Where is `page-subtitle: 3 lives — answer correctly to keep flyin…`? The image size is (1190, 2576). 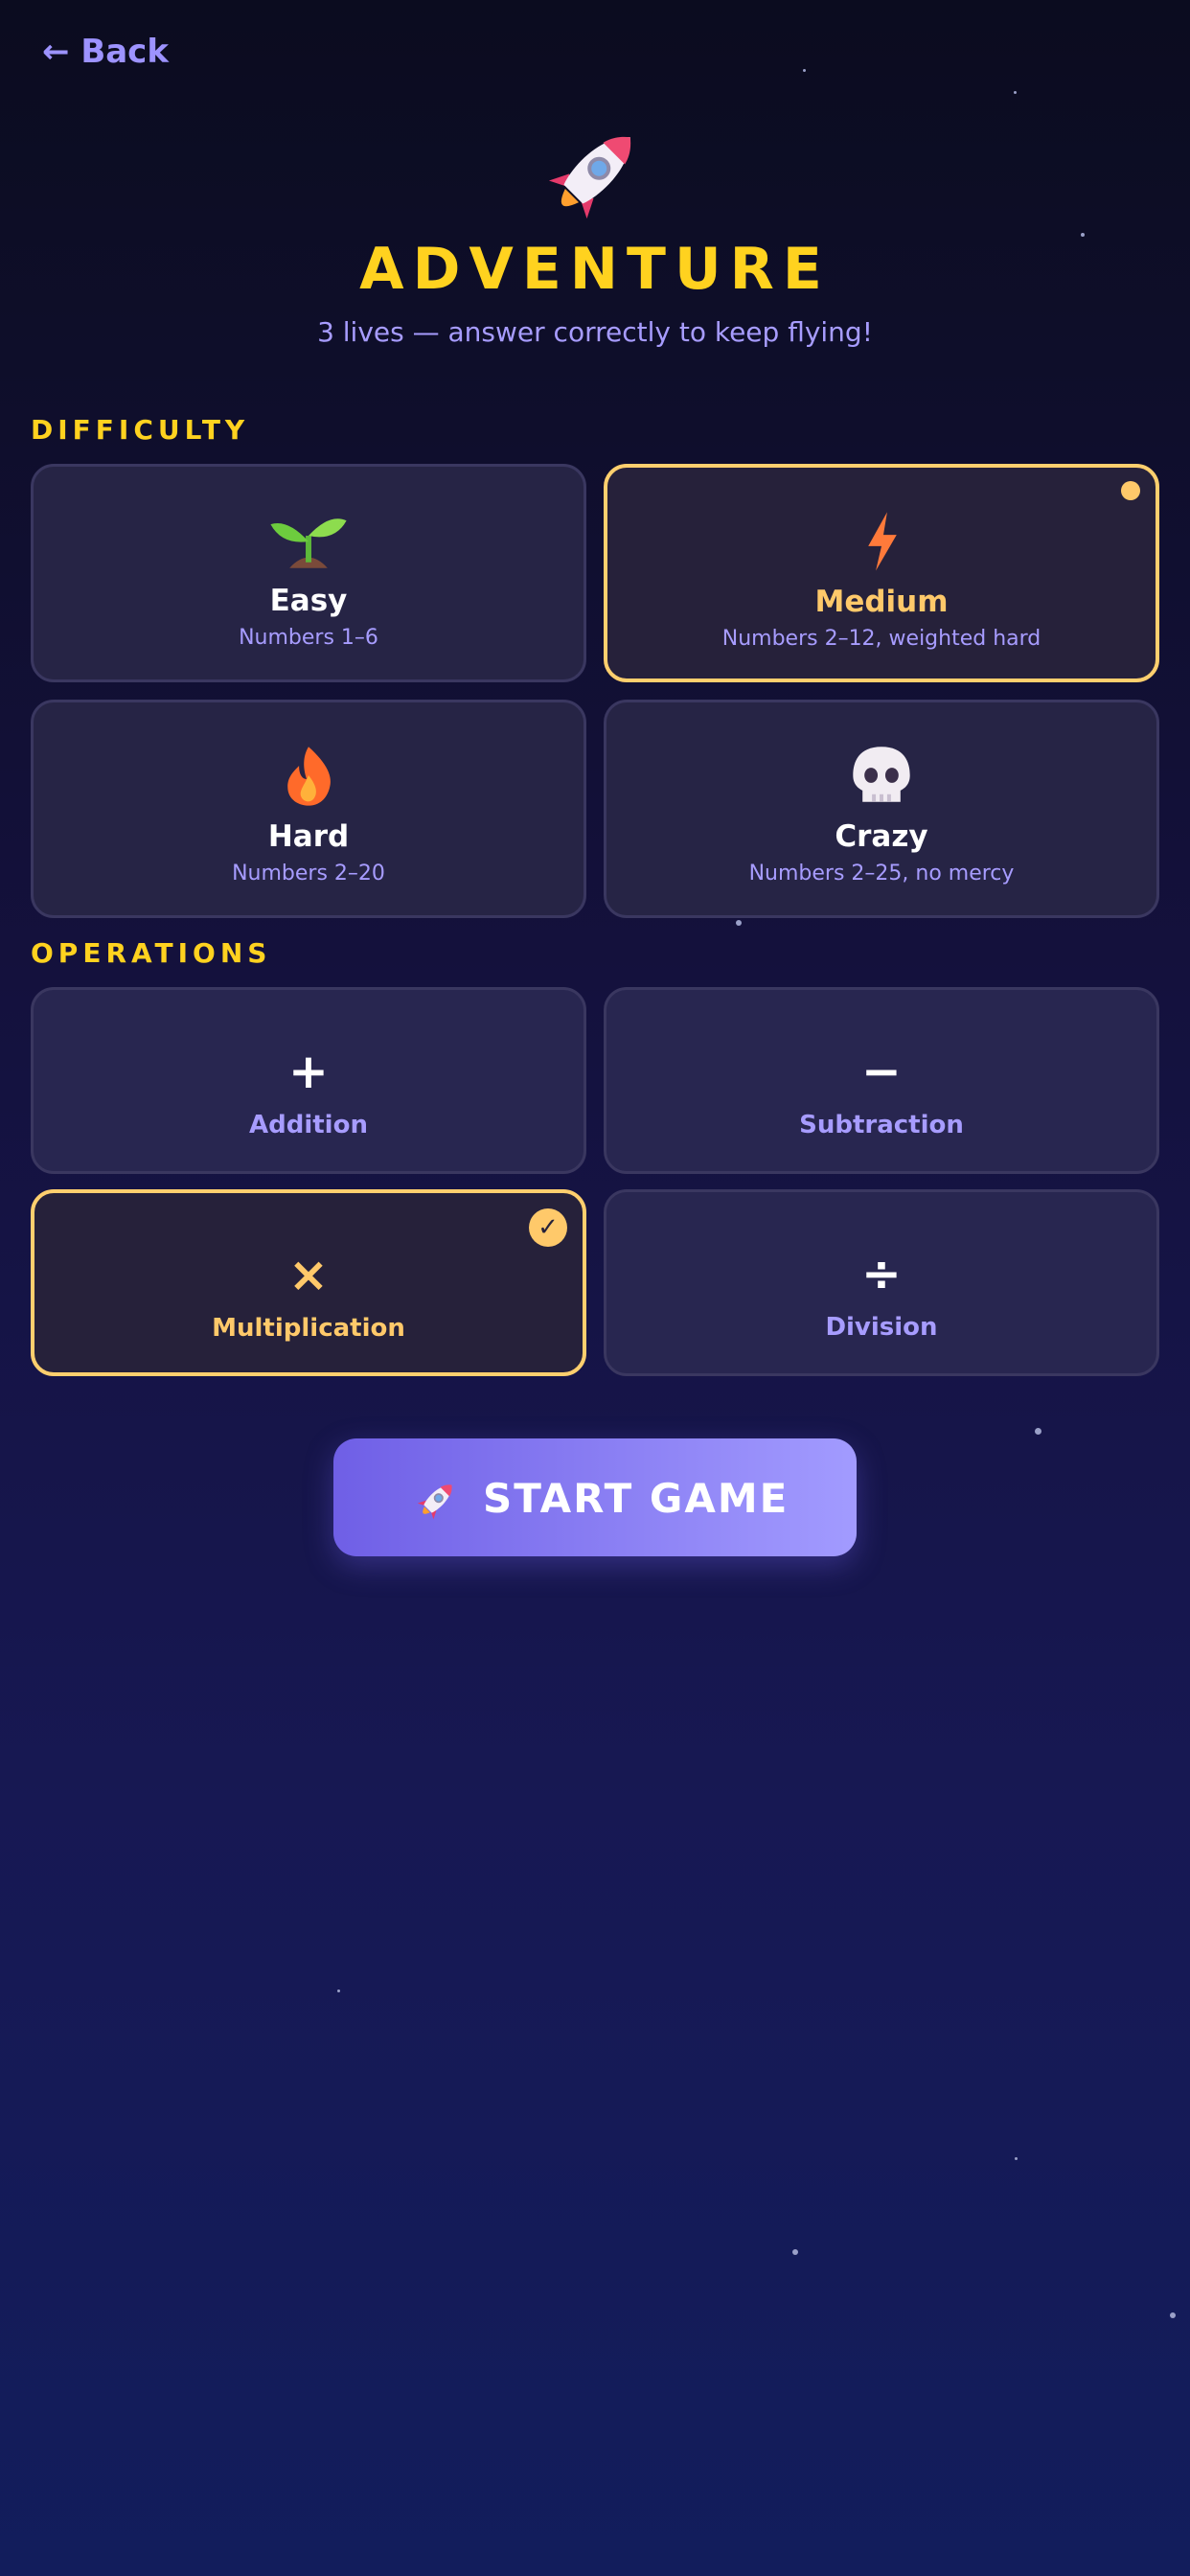
page-subtitle: 3 lives — answer correctly to keep flyin… is located at coordinates (595, 332).